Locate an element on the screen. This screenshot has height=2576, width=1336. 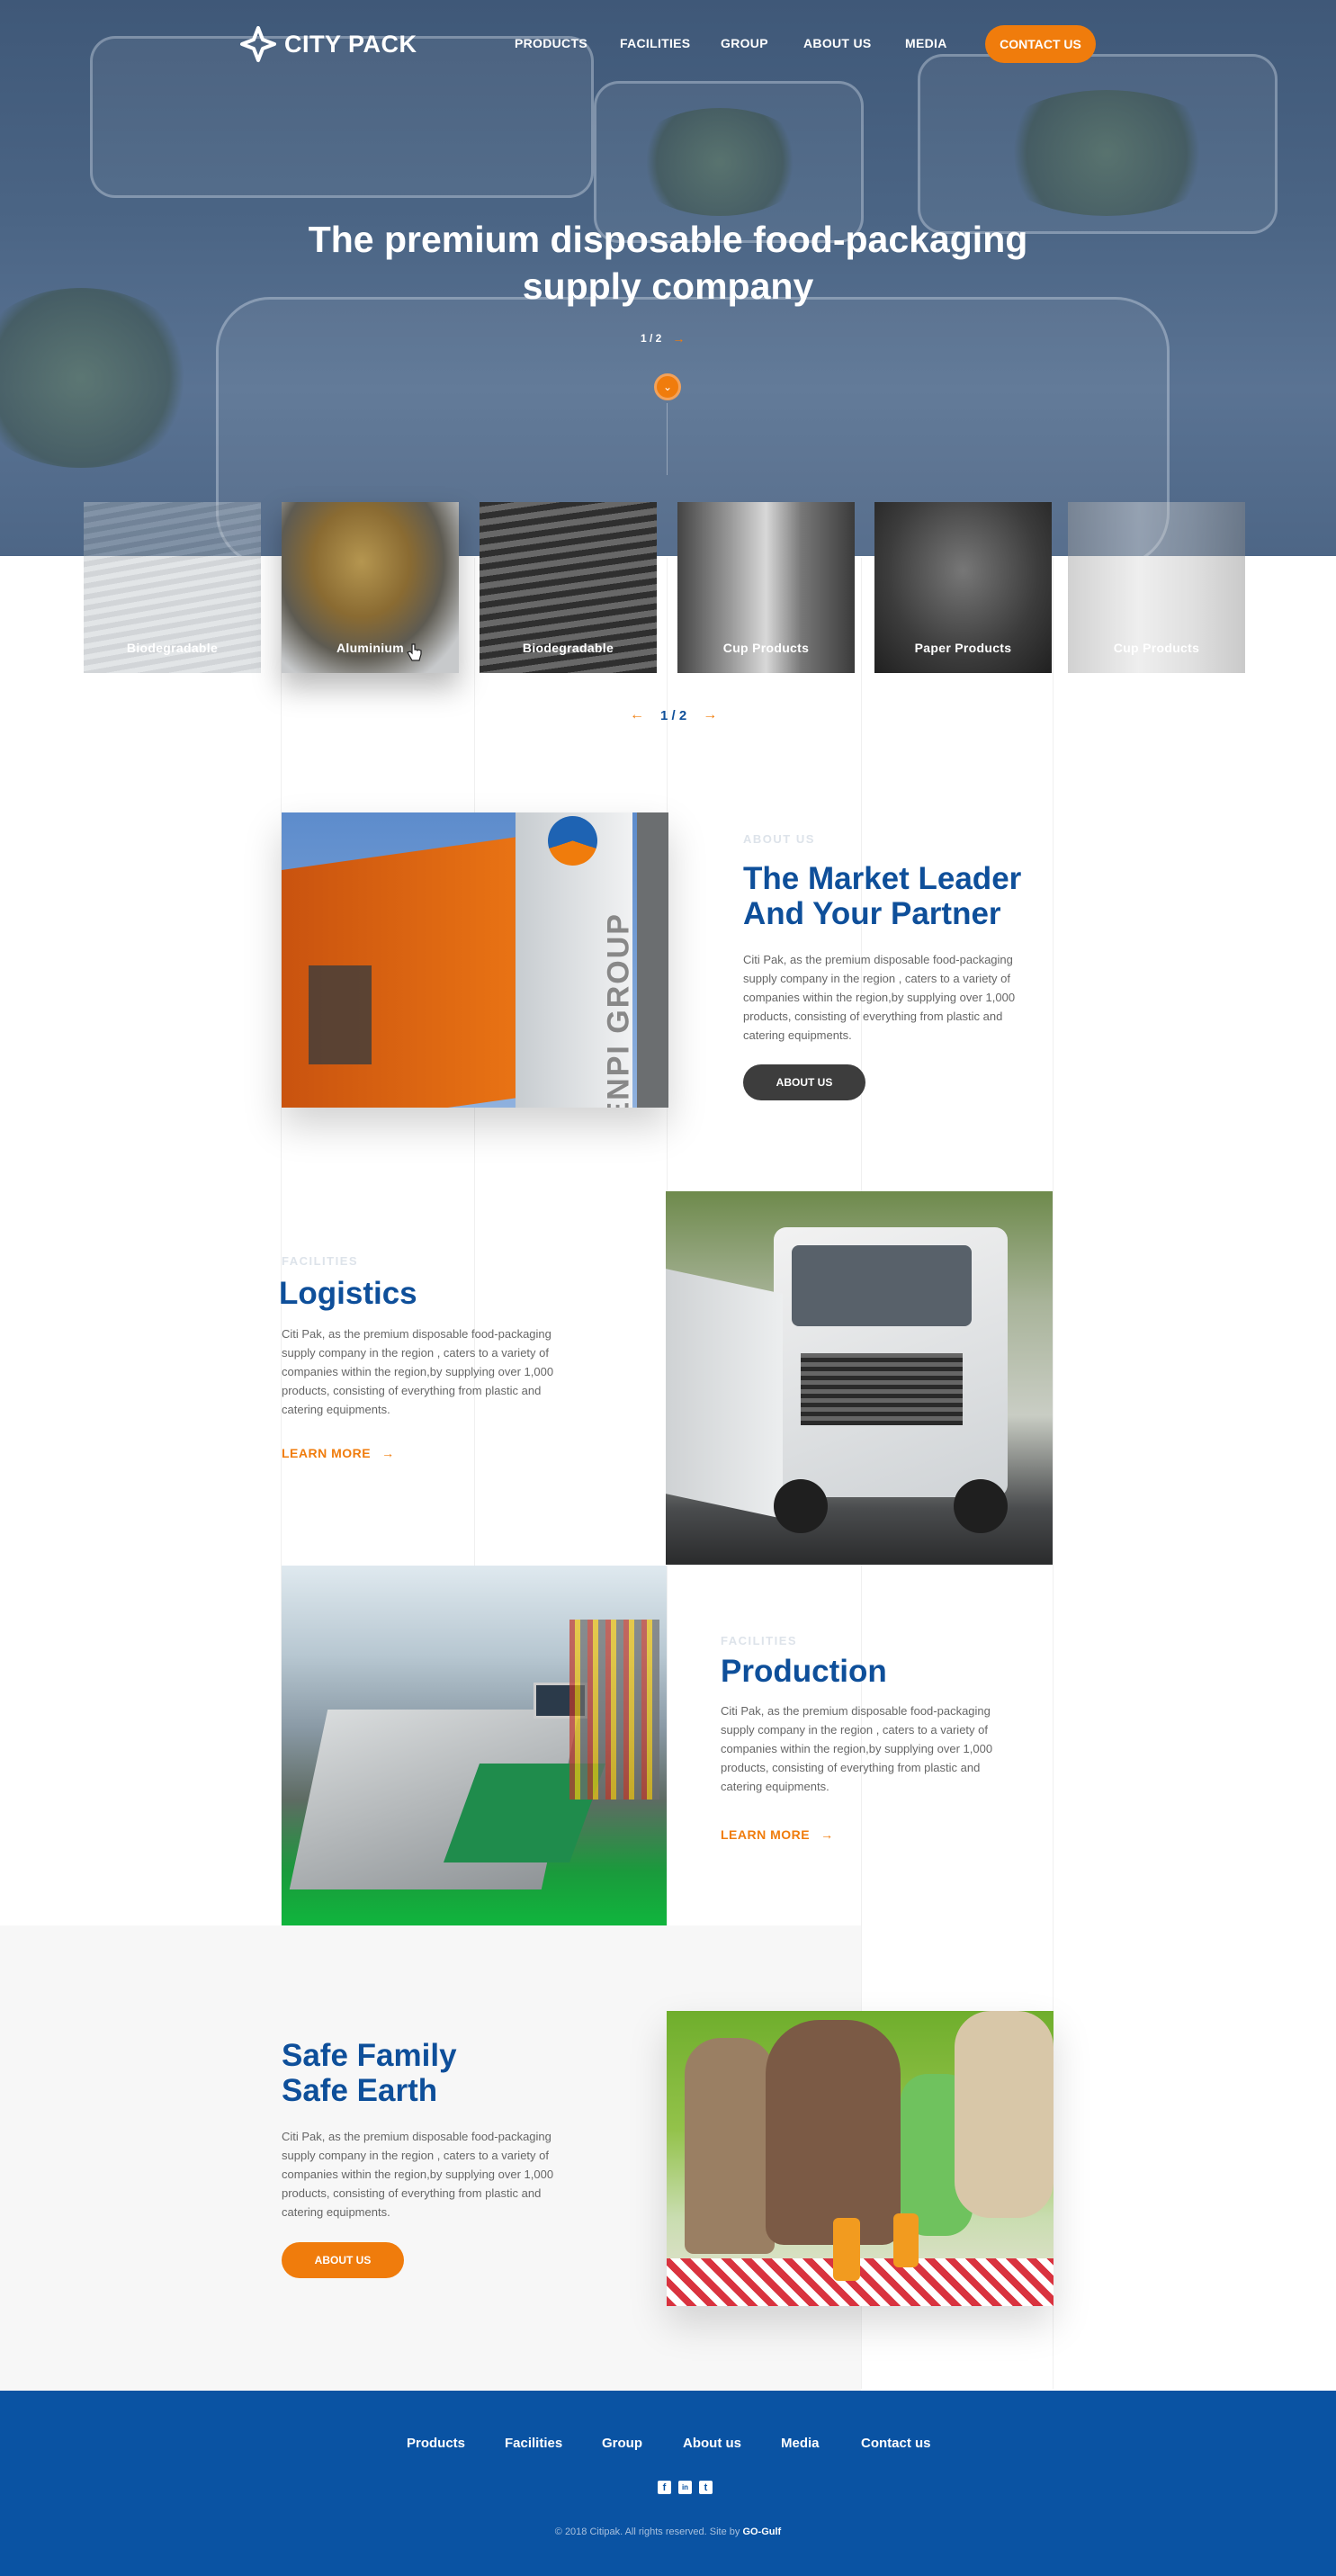
contact-us-button: CONTACT US is located at coordinates (1040, 44).